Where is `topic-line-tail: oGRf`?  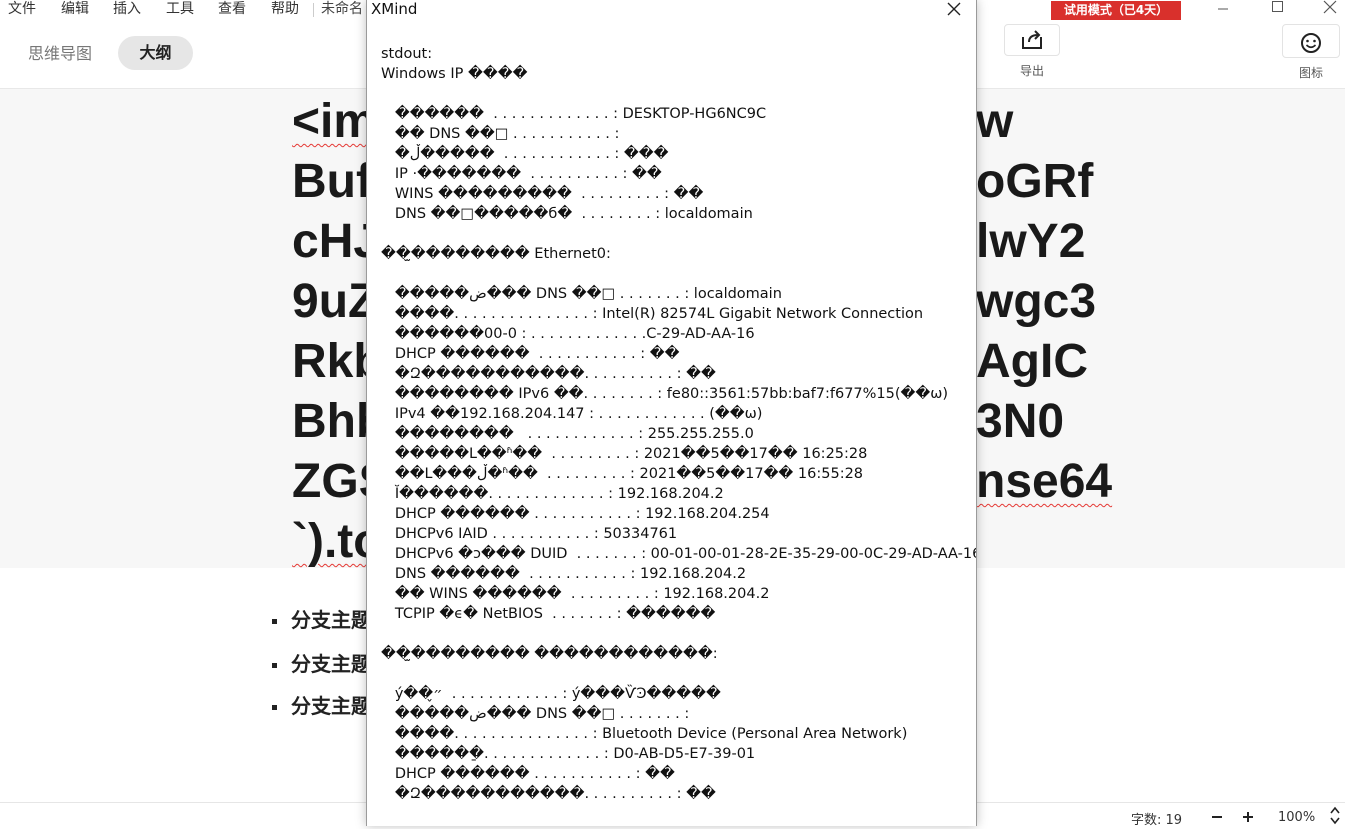 topic-line-tail: oGRf is located at coordinates (1034, 182).